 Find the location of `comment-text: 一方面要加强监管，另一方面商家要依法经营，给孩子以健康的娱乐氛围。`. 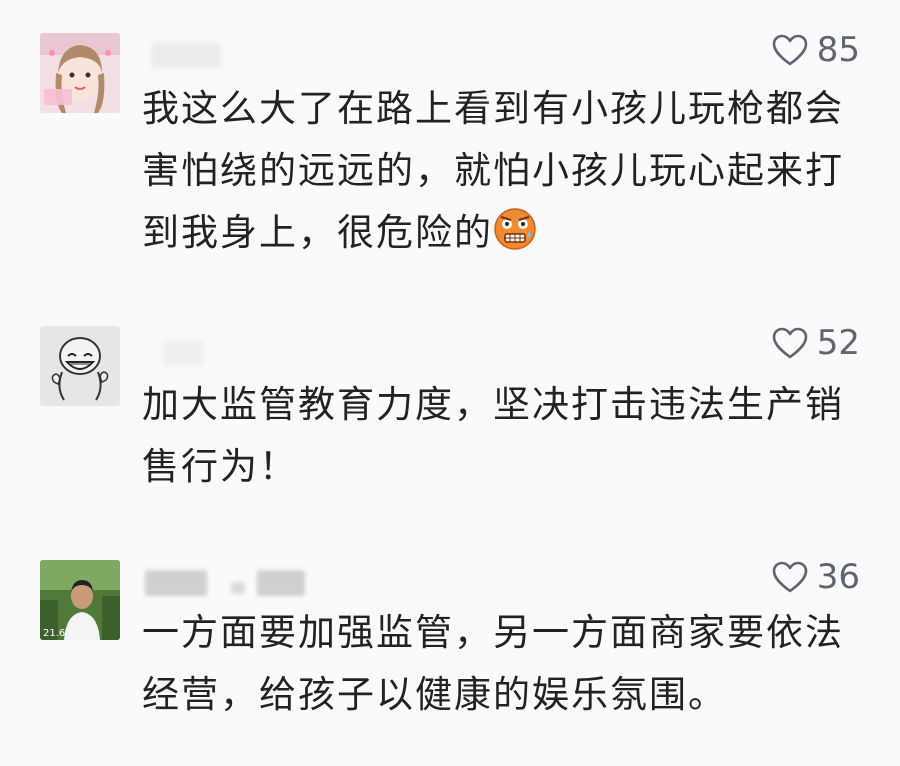

comment-text: 一方面要加强监管，另一方面商家要依法经营，给孩子以健康的娱乐氛围。 is located at coordinates (493, 663).